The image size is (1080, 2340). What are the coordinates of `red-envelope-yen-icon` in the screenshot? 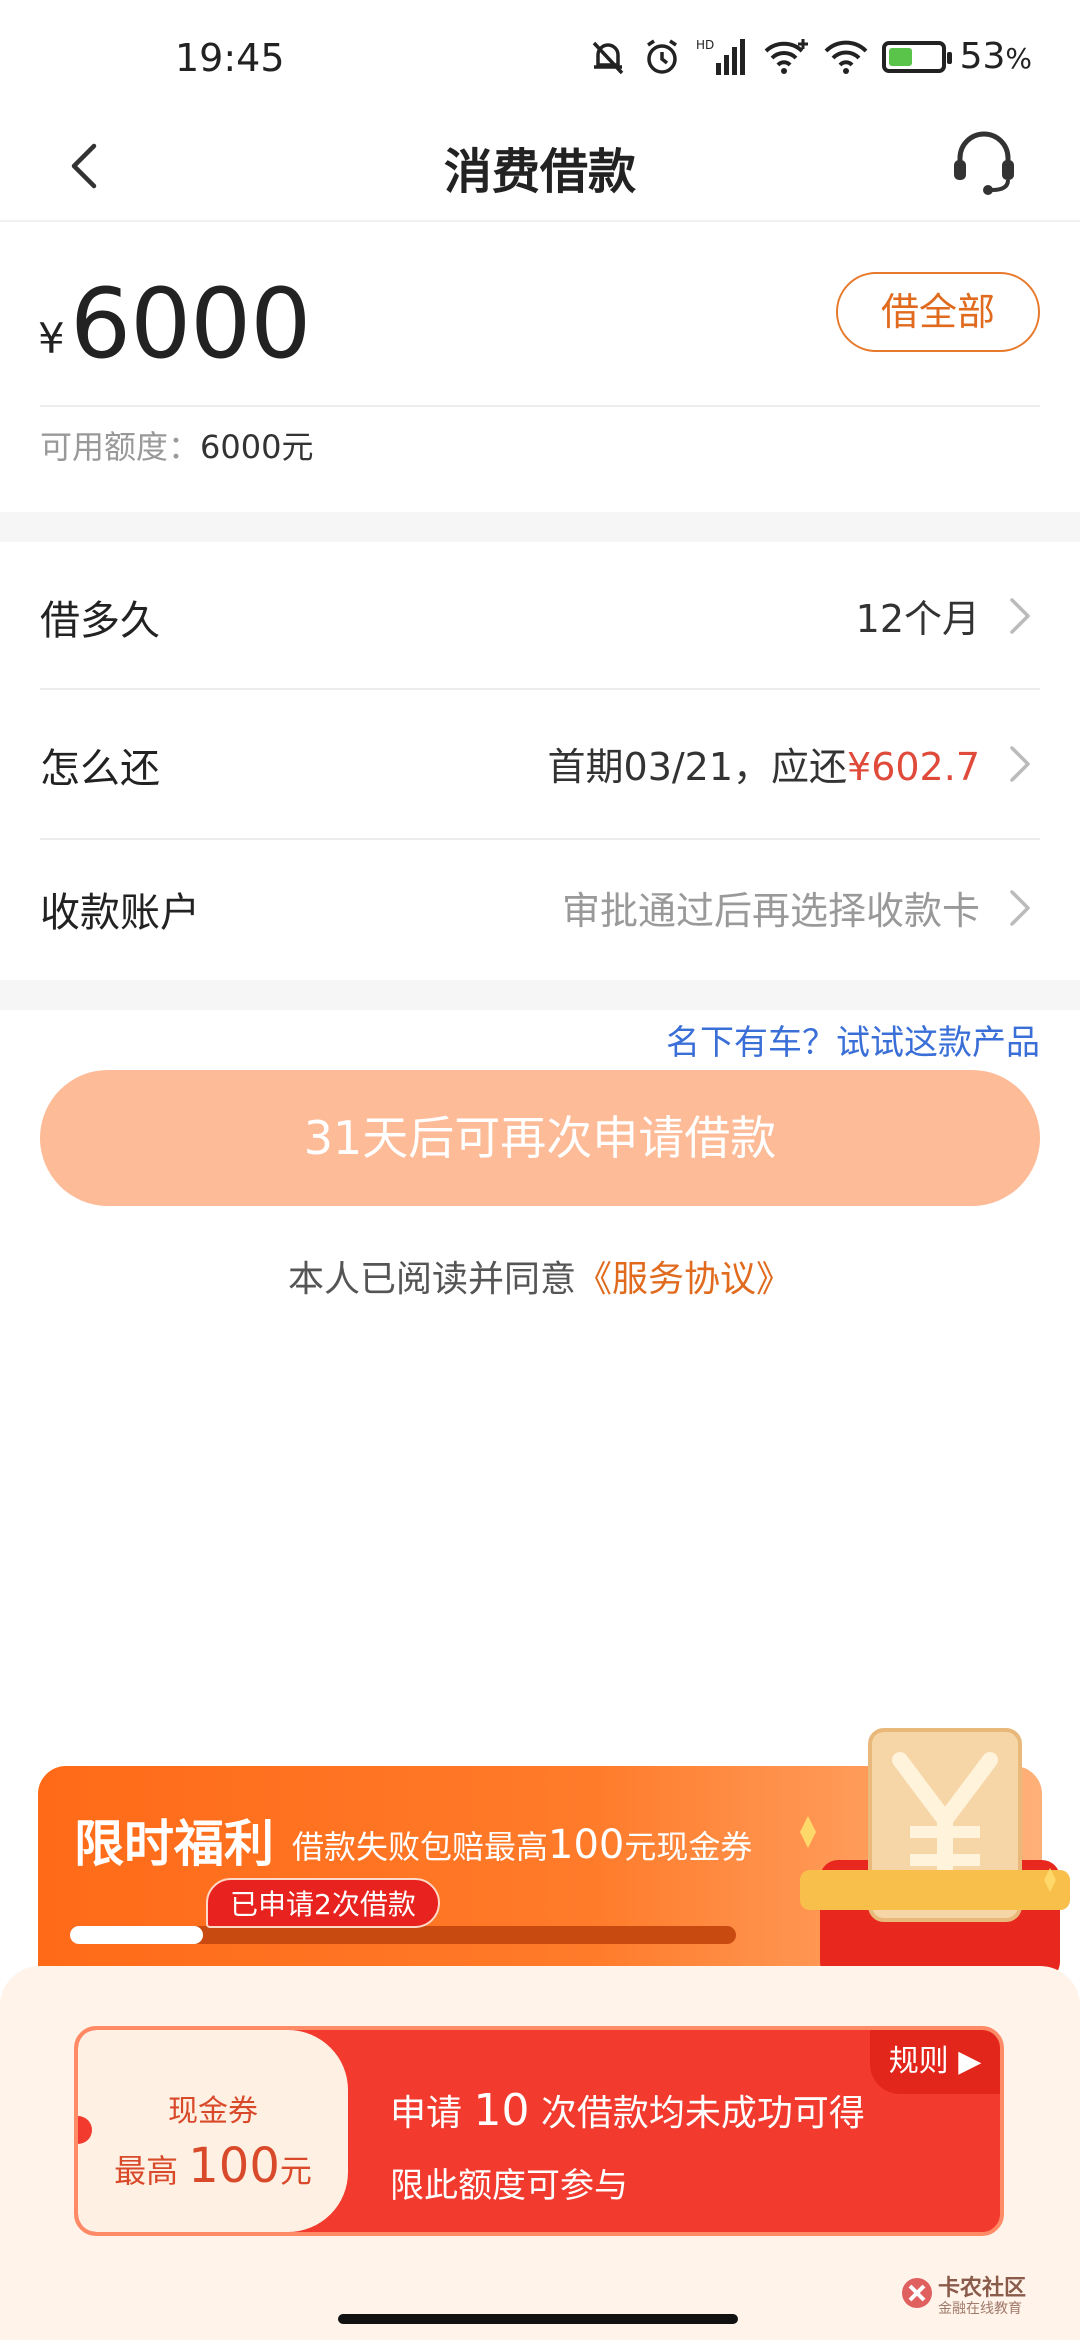 It's located at (925, 1850).